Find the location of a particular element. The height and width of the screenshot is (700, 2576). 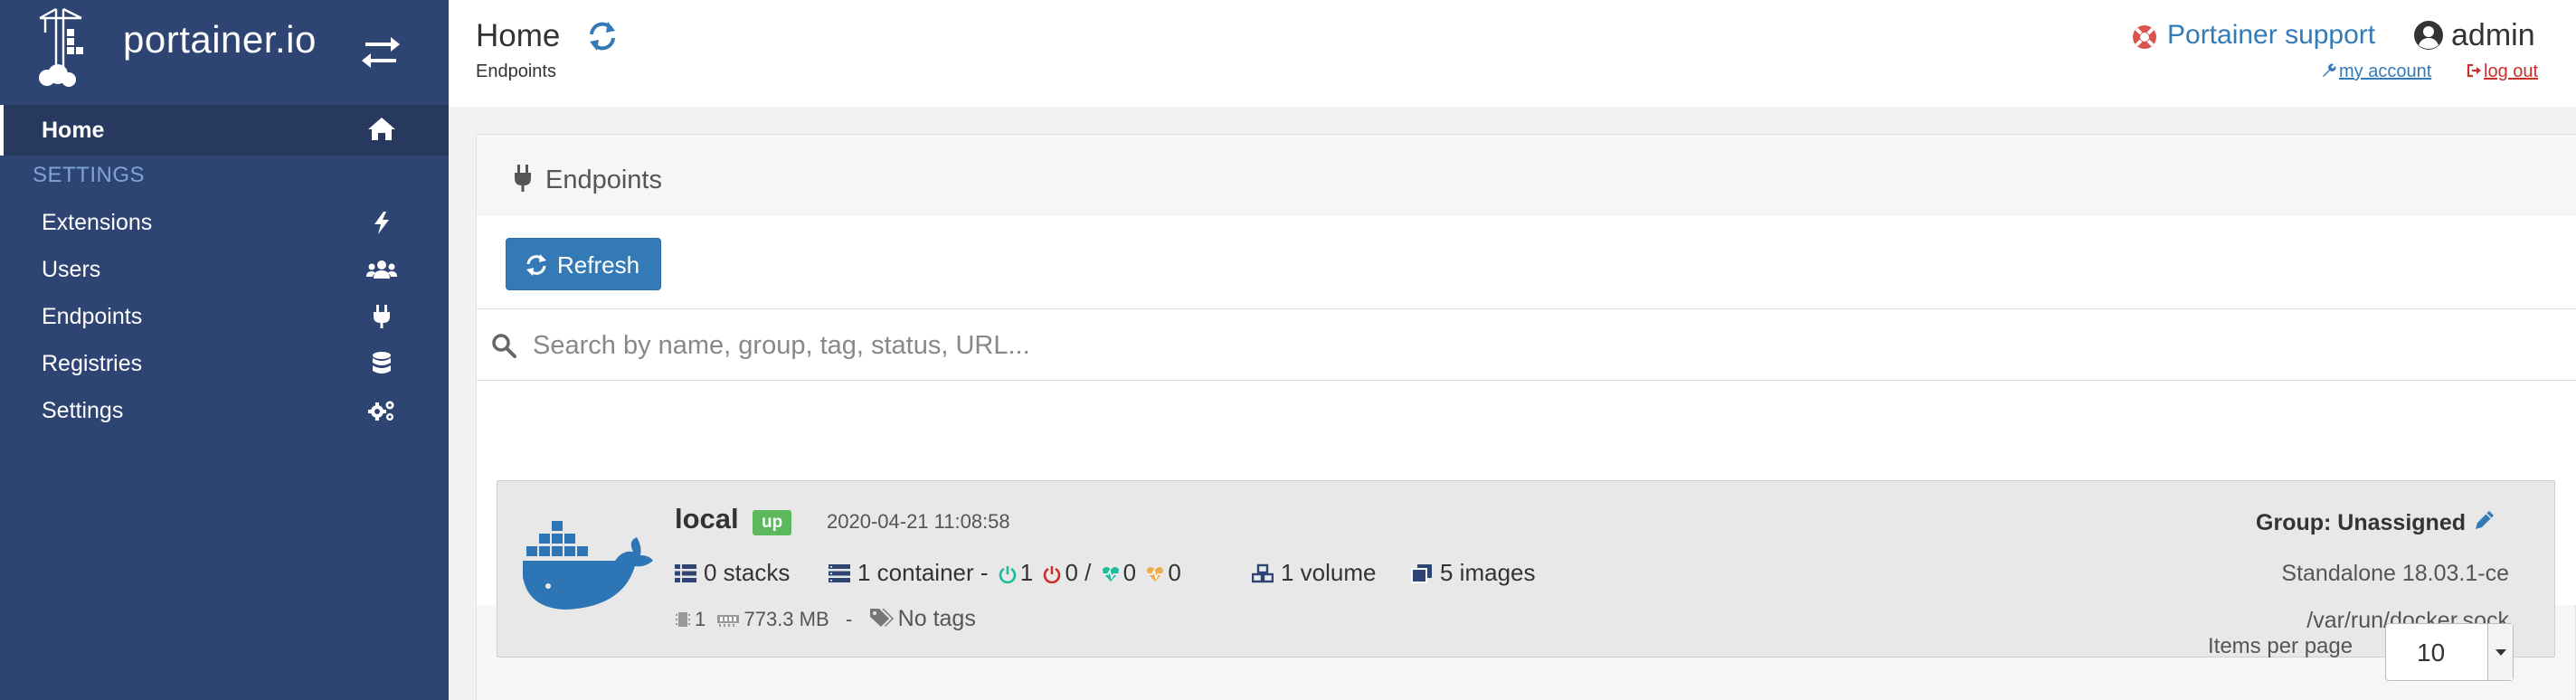

user-circle-icon is located at coordinates (2428, 35).